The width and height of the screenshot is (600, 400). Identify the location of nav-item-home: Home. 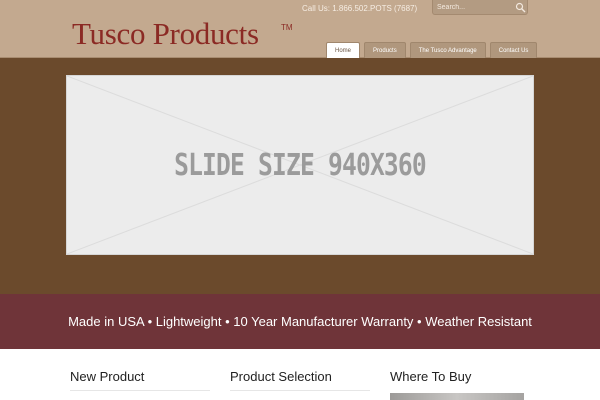
(343, 50).